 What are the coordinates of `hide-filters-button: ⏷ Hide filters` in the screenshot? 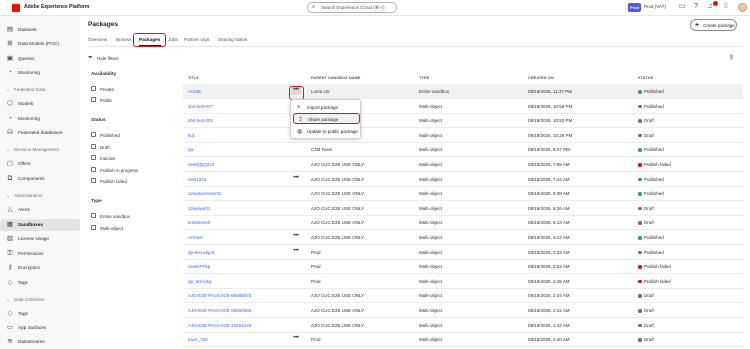 It's located at (108, 59).